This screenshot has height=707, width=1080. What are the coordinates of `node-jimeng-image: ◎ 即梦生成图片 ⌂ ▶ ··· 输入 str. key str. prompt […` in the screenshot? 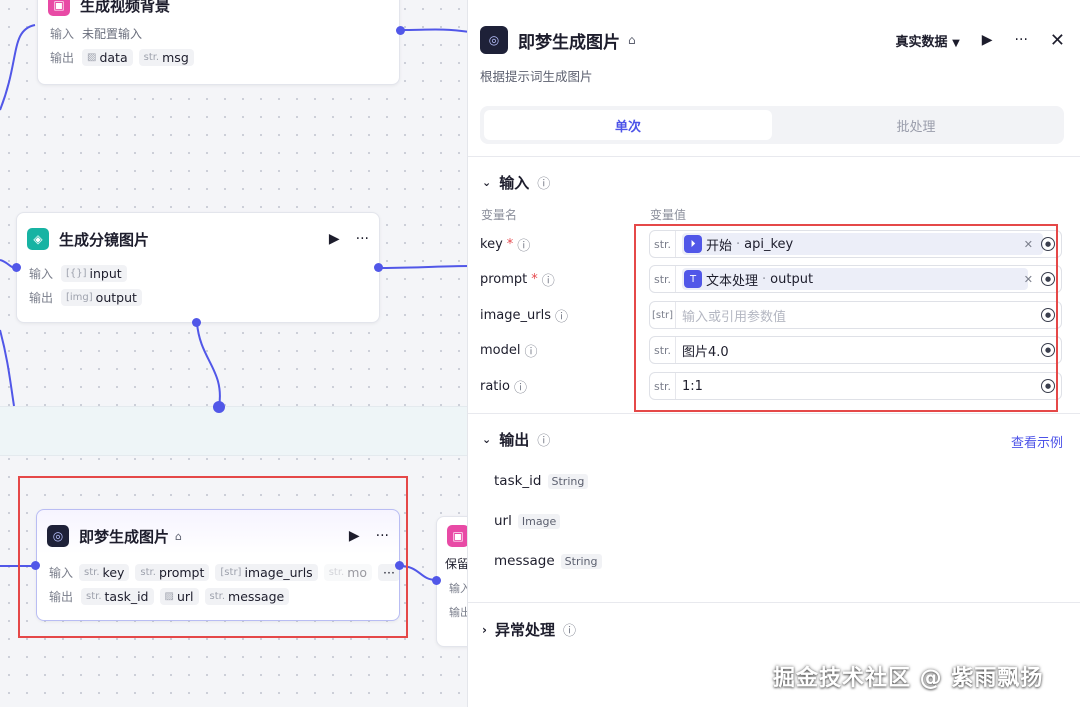 It's located at (218, 565).